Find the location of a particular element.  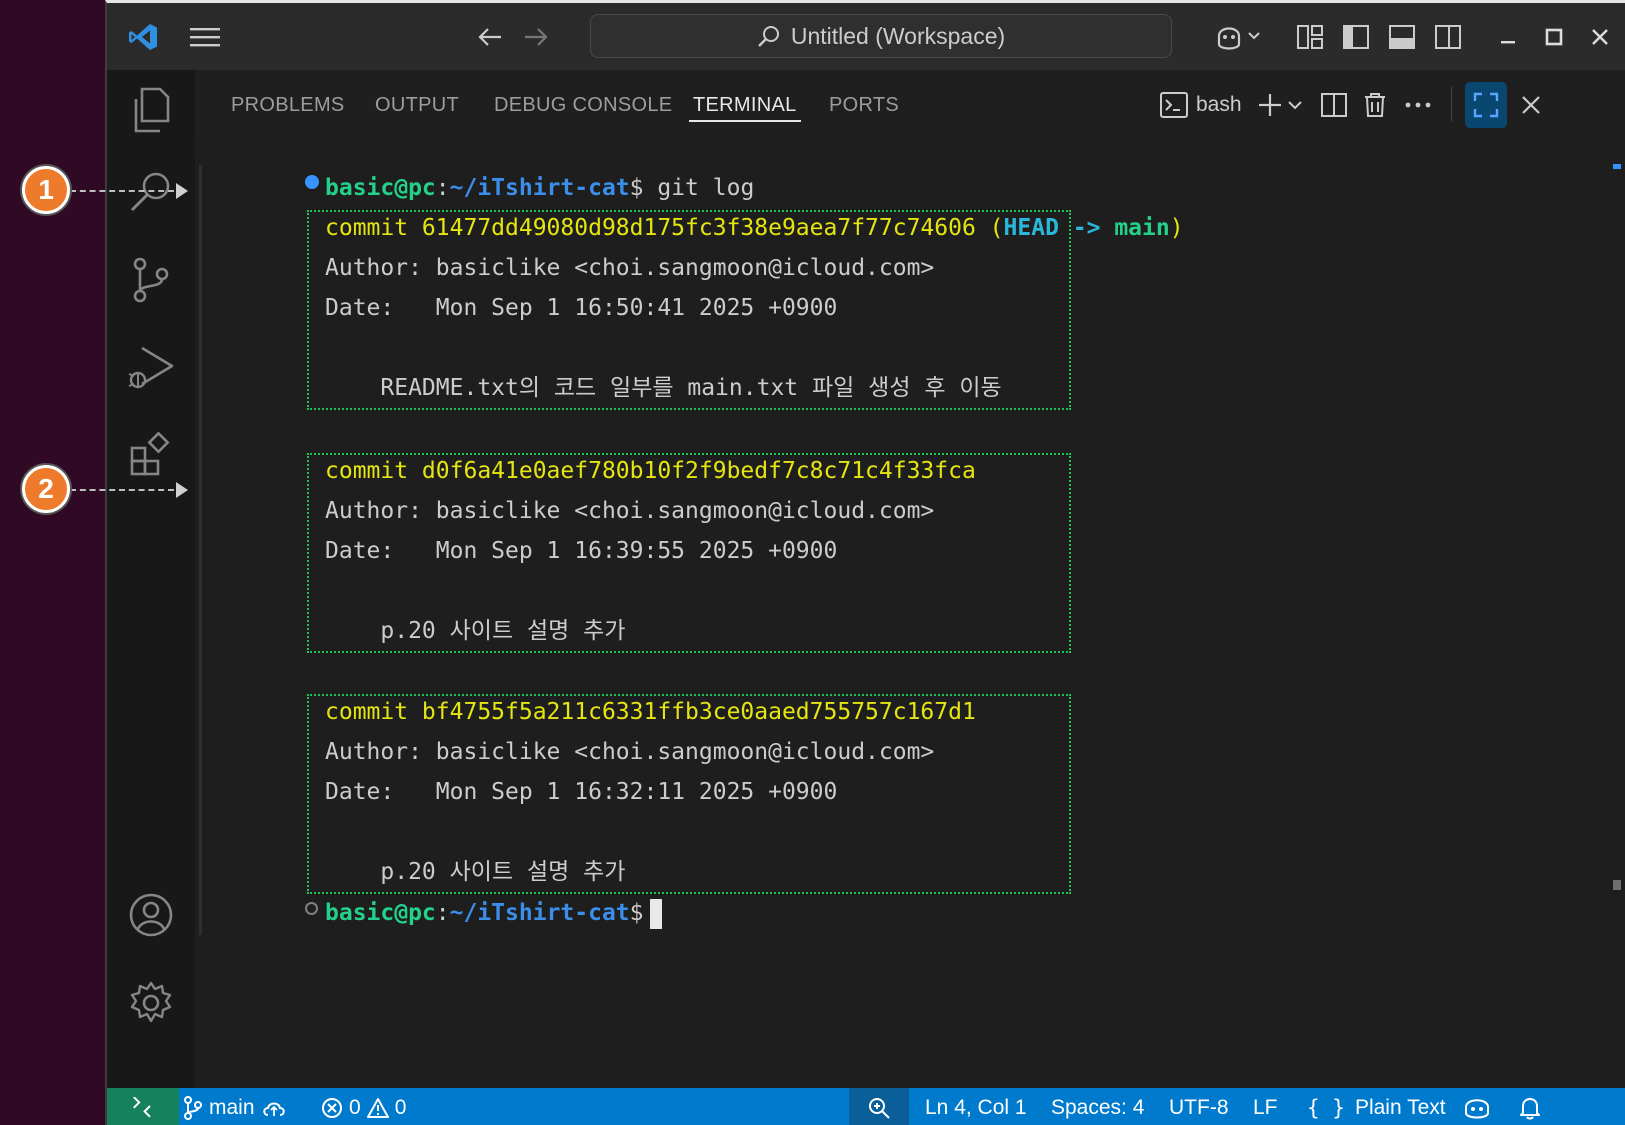

remote-indicator is located at coordinates (143, 1106).